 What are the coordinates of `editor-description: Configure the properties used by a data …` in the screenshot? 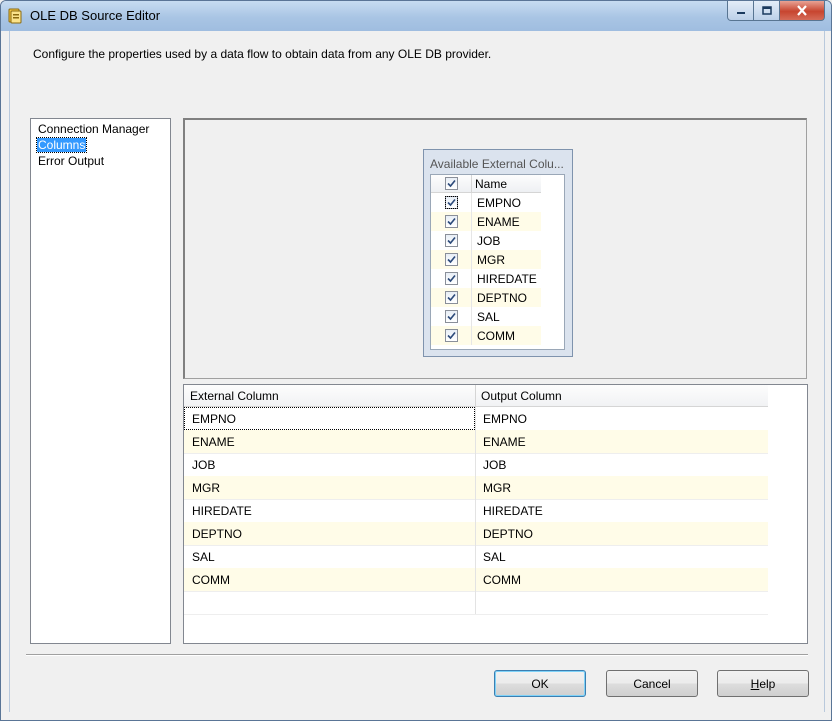 It's located at (262, 54).